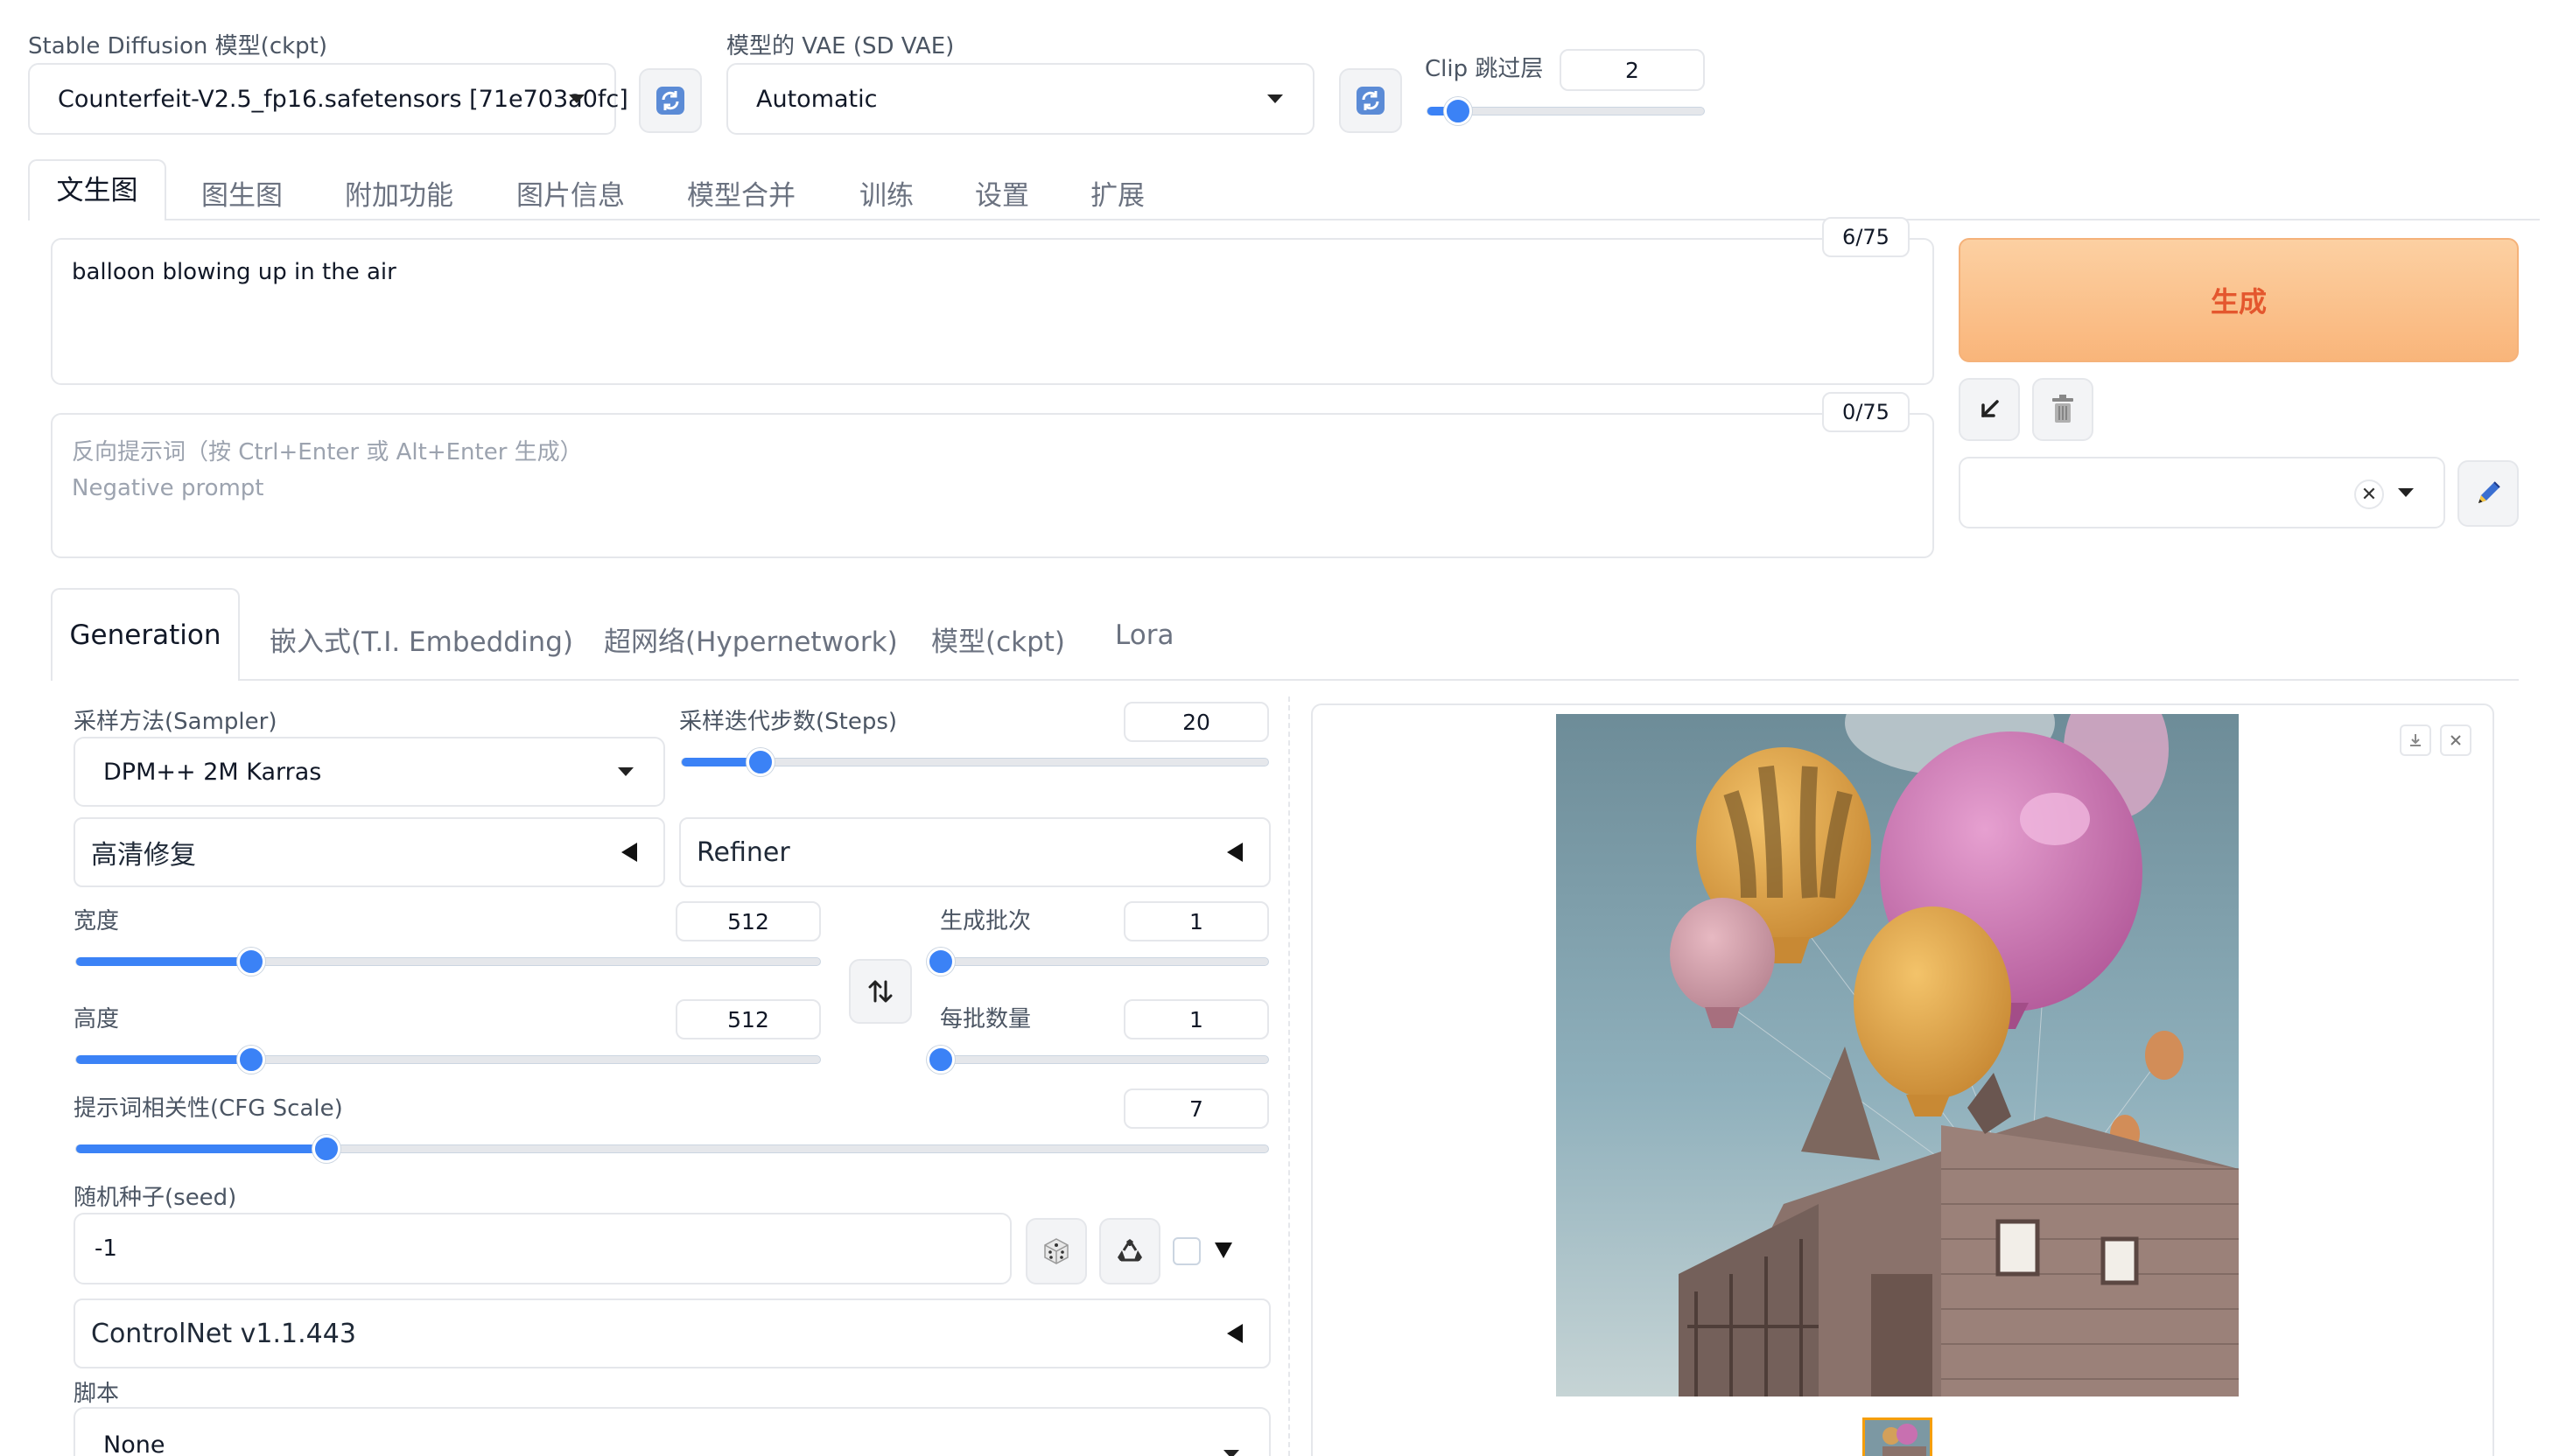  What do you see at coordinates (421, 639) in the screenshot?
I see `subtab-embedding: 嵌入式(T.I. Embedding)` at bounding box center [421, 639].